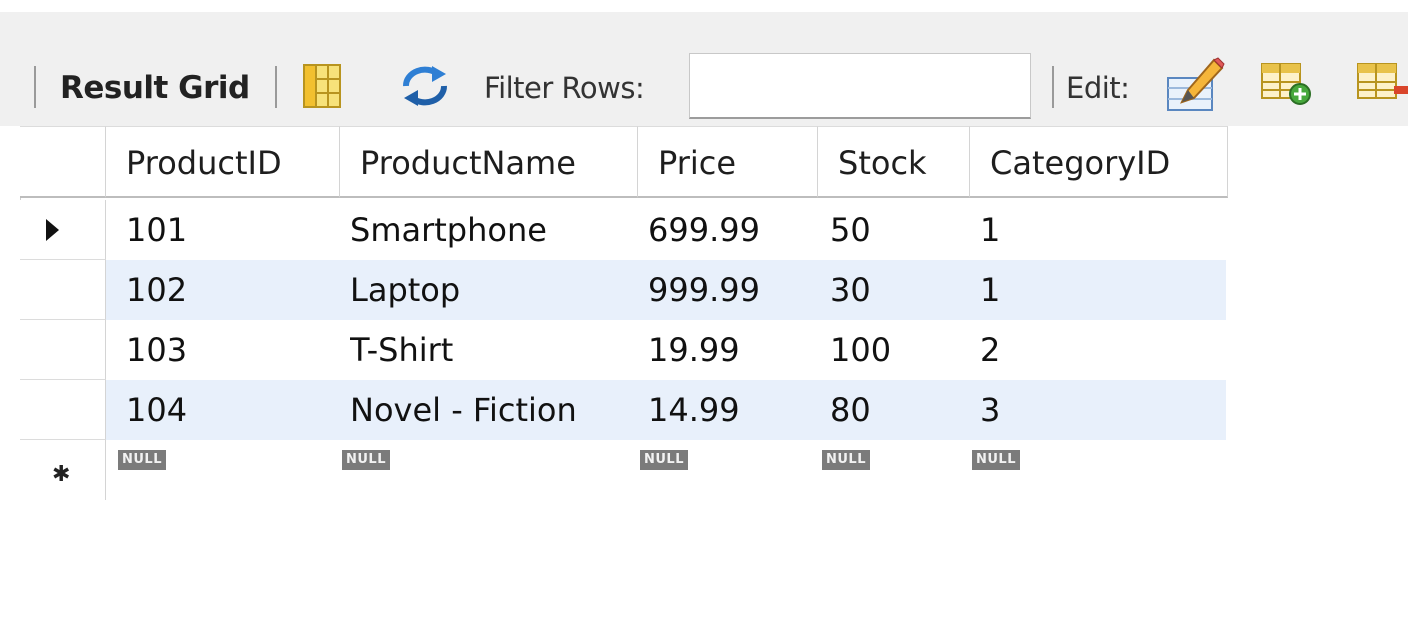  What do you see at coordinates (142, 460) in the screenshot?
I see `null-badge-productid: NULL` at bounding box center [142, 460].